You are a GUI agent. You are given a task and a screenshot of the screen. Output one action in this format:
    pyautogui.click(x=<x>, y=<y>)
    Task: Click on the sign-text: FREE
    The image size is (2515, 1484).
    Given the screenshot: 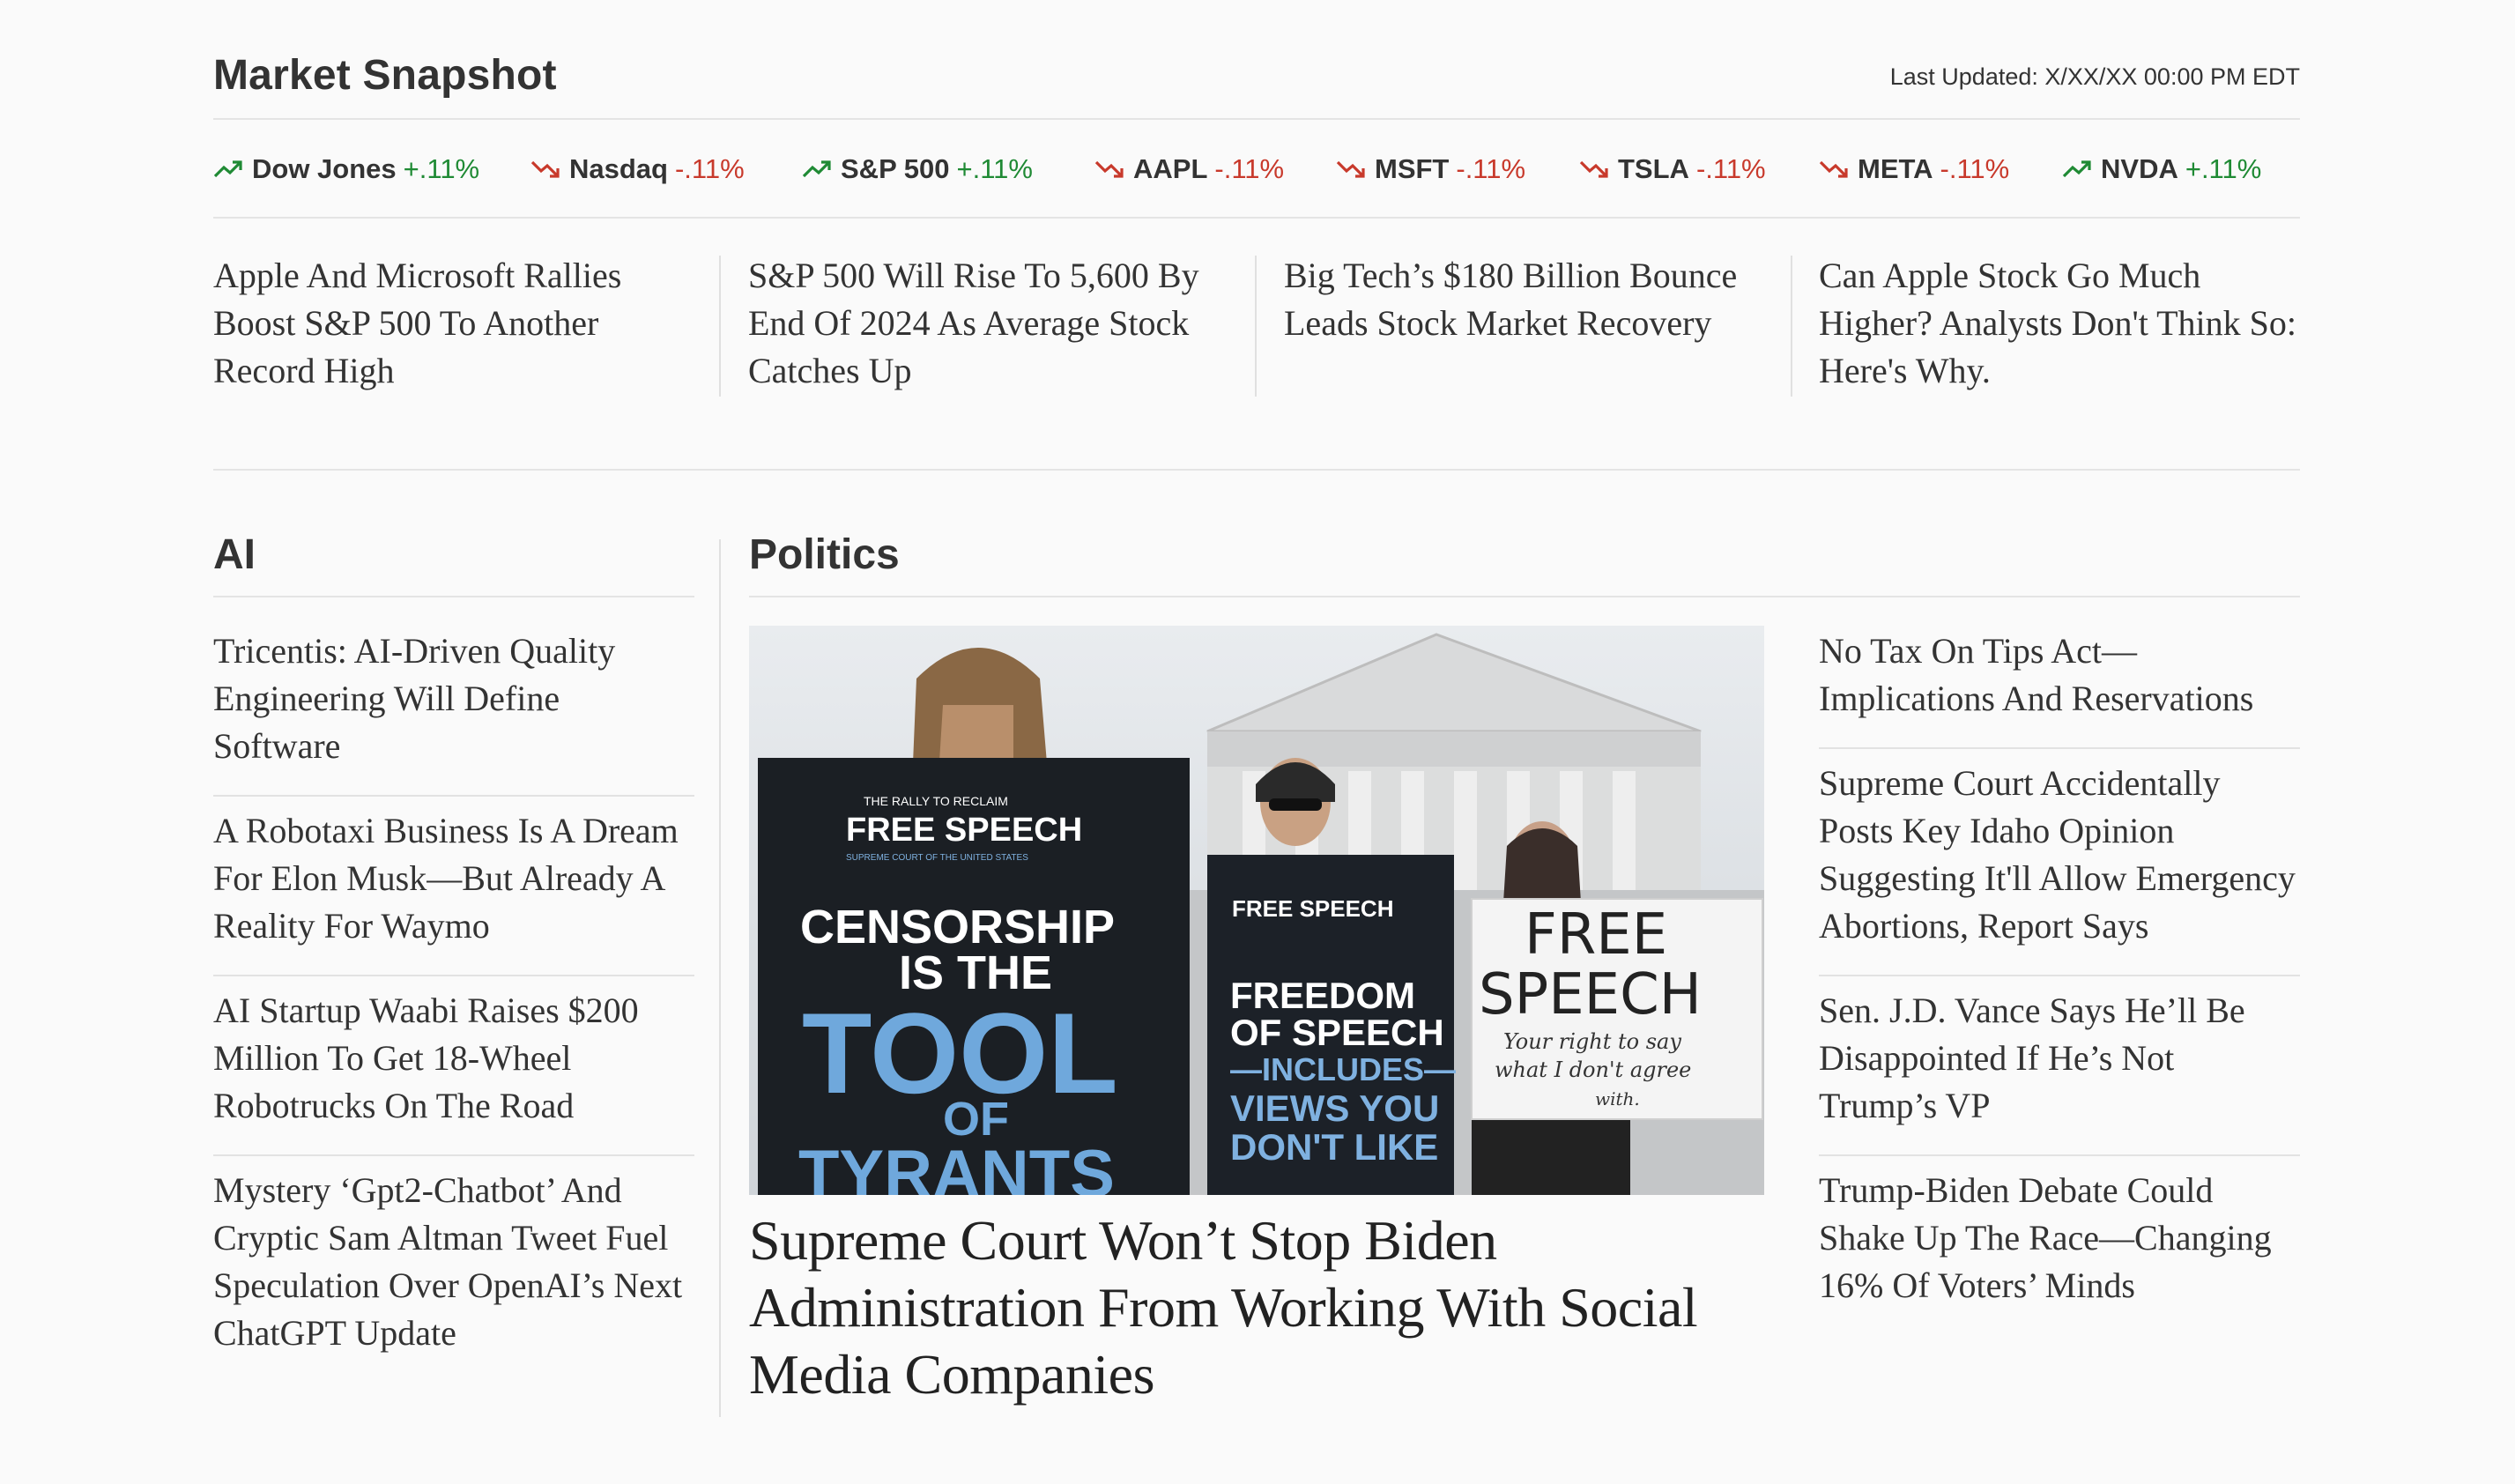 What is the action you would take?
    pyautogui.click(x=1596, y=935)
    